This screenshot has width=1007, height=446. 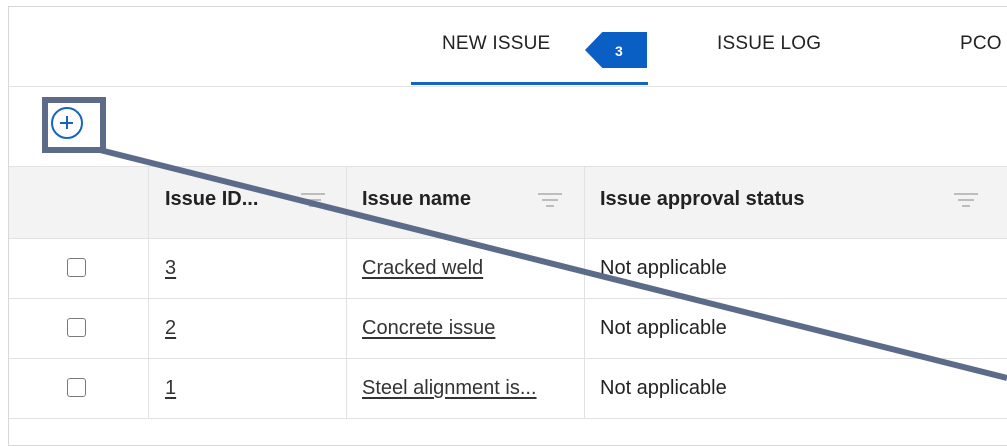 I want to click on issue-name-link: Cracked weld, so click(x=422, y=268).